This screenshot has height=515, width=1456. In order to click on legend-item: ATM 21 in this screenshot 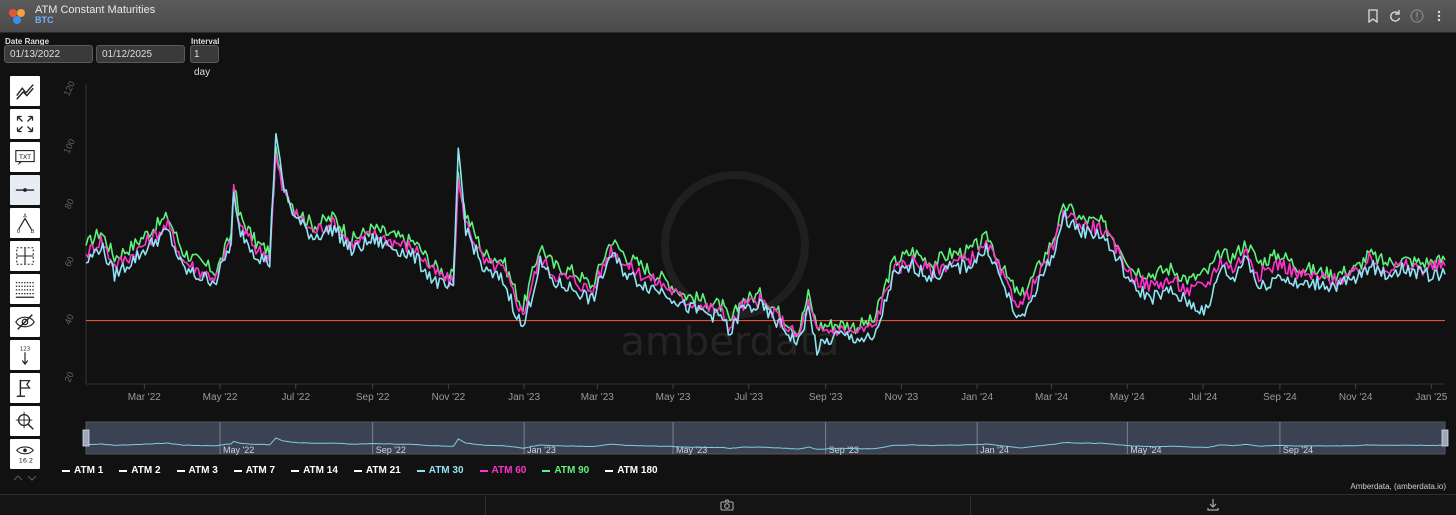, I will do `click(377, 470)`.